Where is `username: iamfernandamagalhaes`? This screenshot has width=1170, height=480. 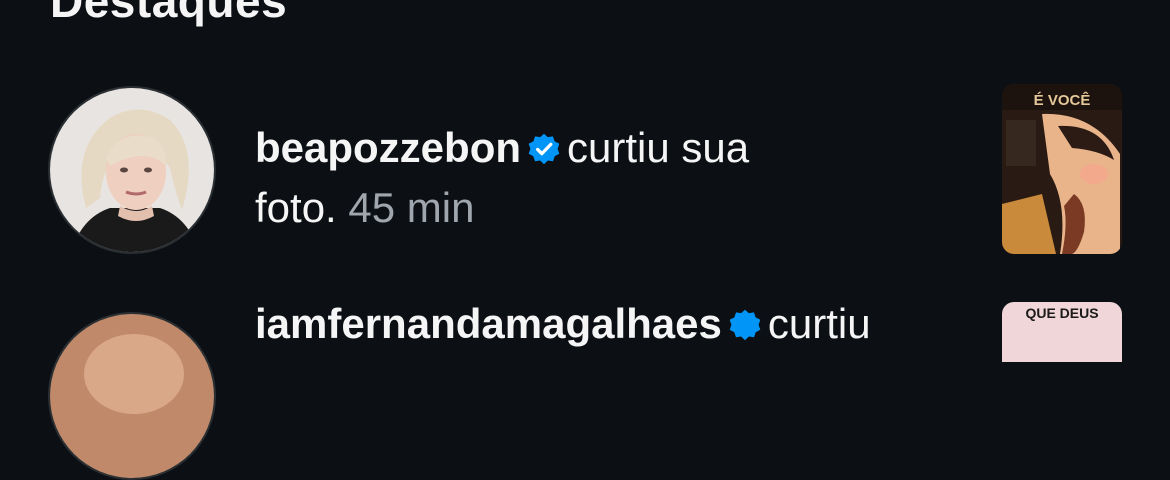
username: iamfernandamagalhaes is located at coordinates (488, 323).